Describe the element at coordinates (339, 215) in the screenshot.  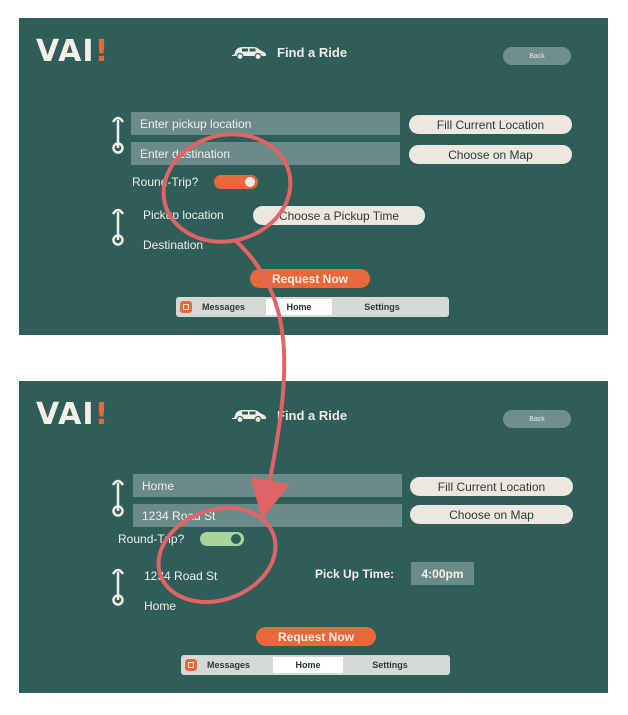
I see `choose-pickup-time-button: Choose a Pickup Time` at that location.